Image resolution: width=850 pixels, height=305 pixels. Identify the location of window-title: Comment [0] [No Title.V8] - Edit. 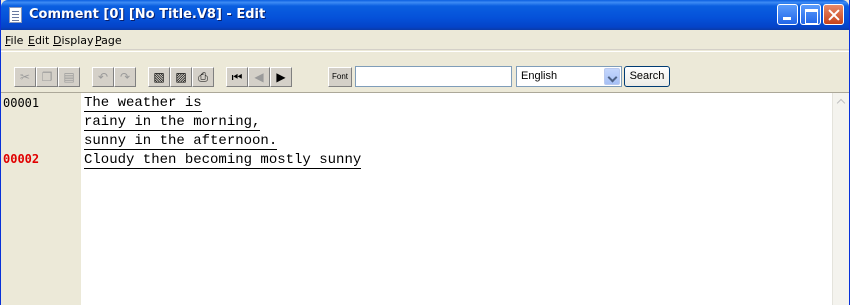
(147, 14).